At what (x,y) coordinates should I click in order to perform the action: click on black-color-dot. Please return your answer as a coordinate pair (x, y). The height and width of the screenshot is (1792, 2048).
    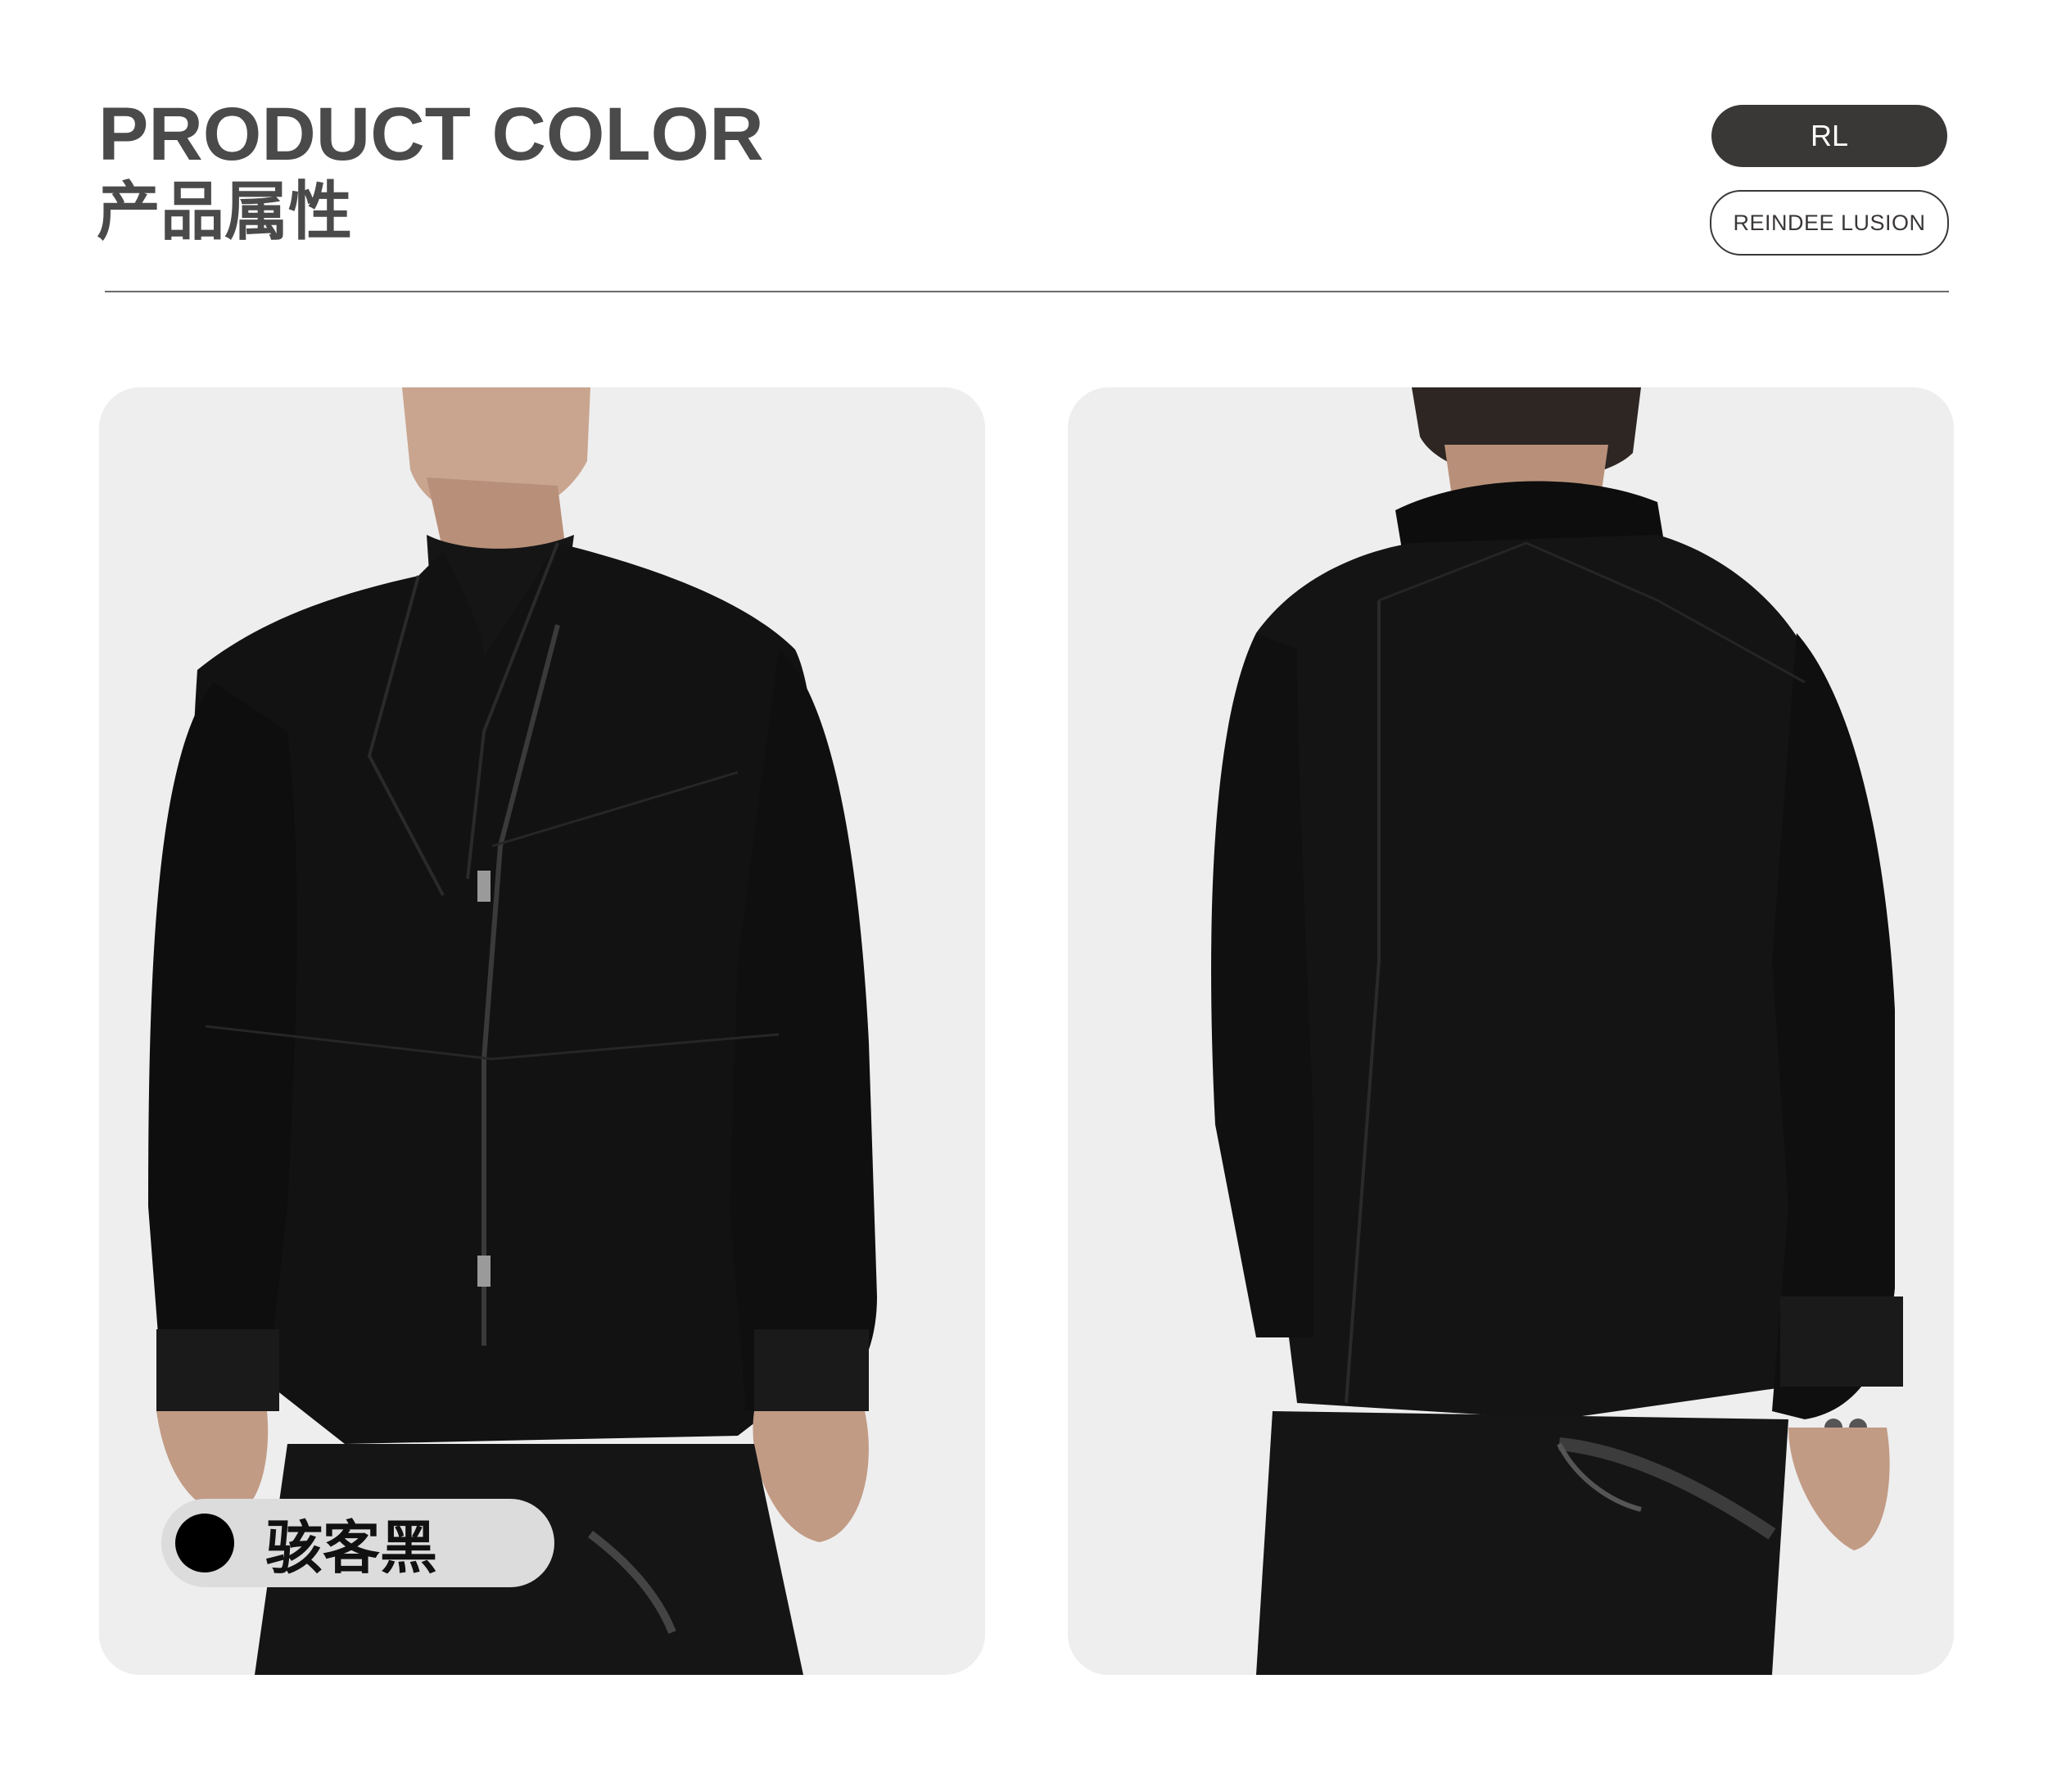
    Looking at the image, I should click on (204, 1543).